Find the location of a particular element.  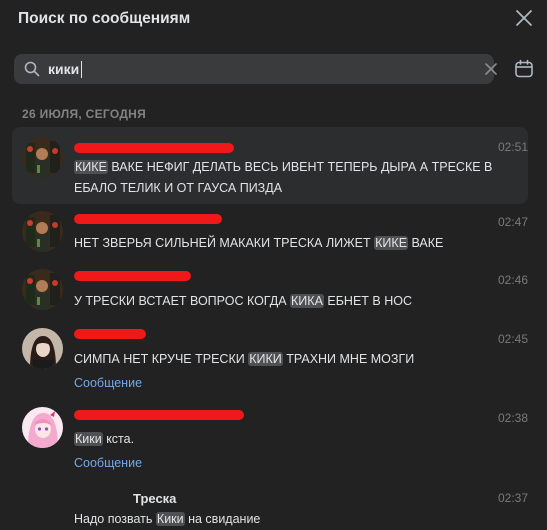

clear-search-button is located at coordinates (491, 69).